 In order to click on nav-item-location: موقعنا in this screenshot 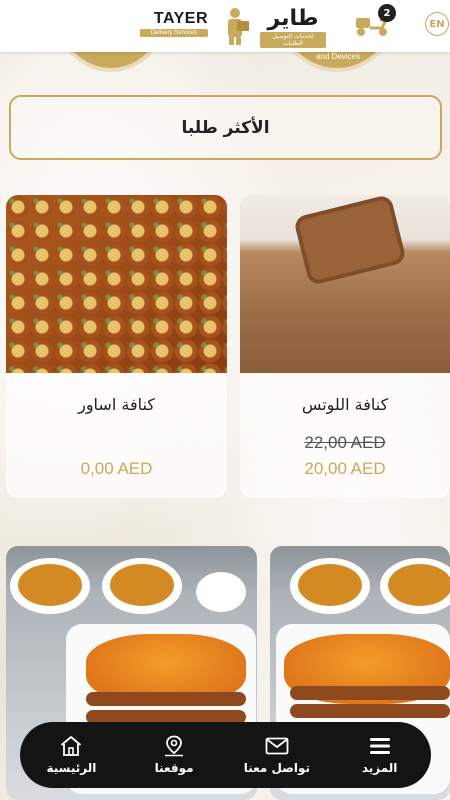, I will do `click(174, 755)`.